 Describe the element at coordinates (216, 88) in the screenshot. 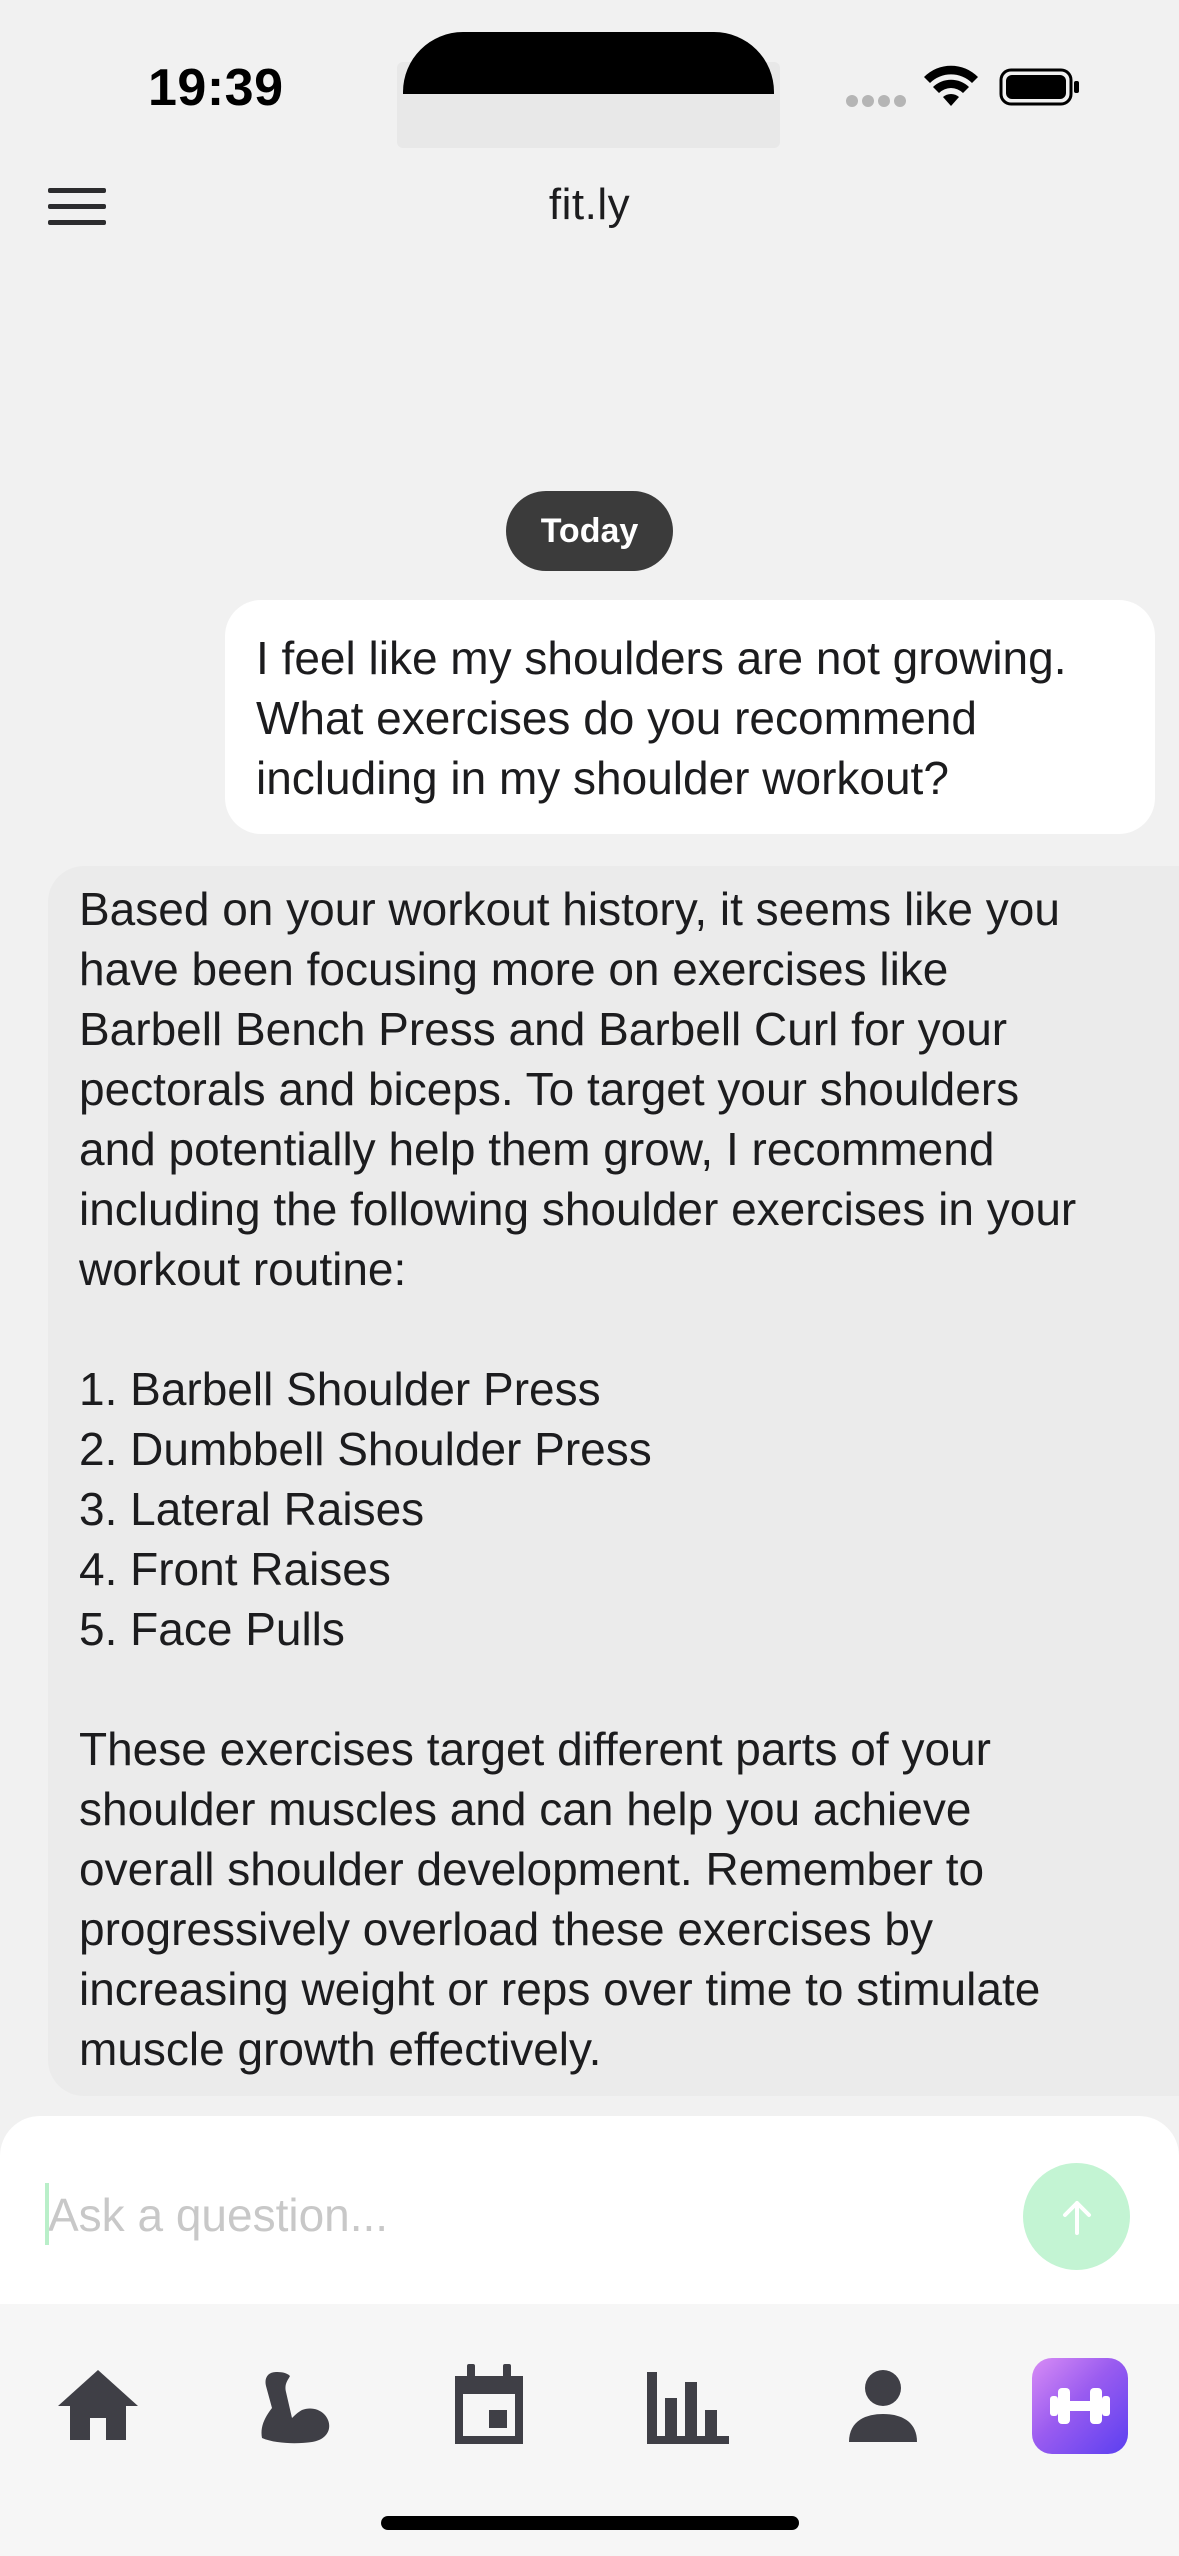

I see `status-time: 19:39` at that location.